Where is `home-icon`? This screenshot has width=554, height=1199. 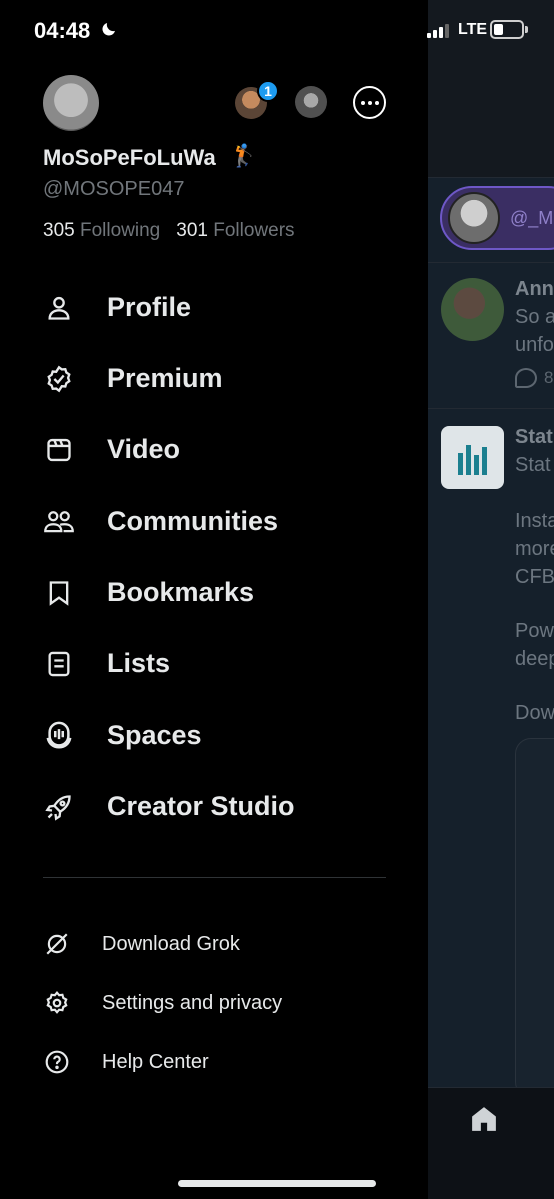 home-icon is located at coordinates (484, 1119).